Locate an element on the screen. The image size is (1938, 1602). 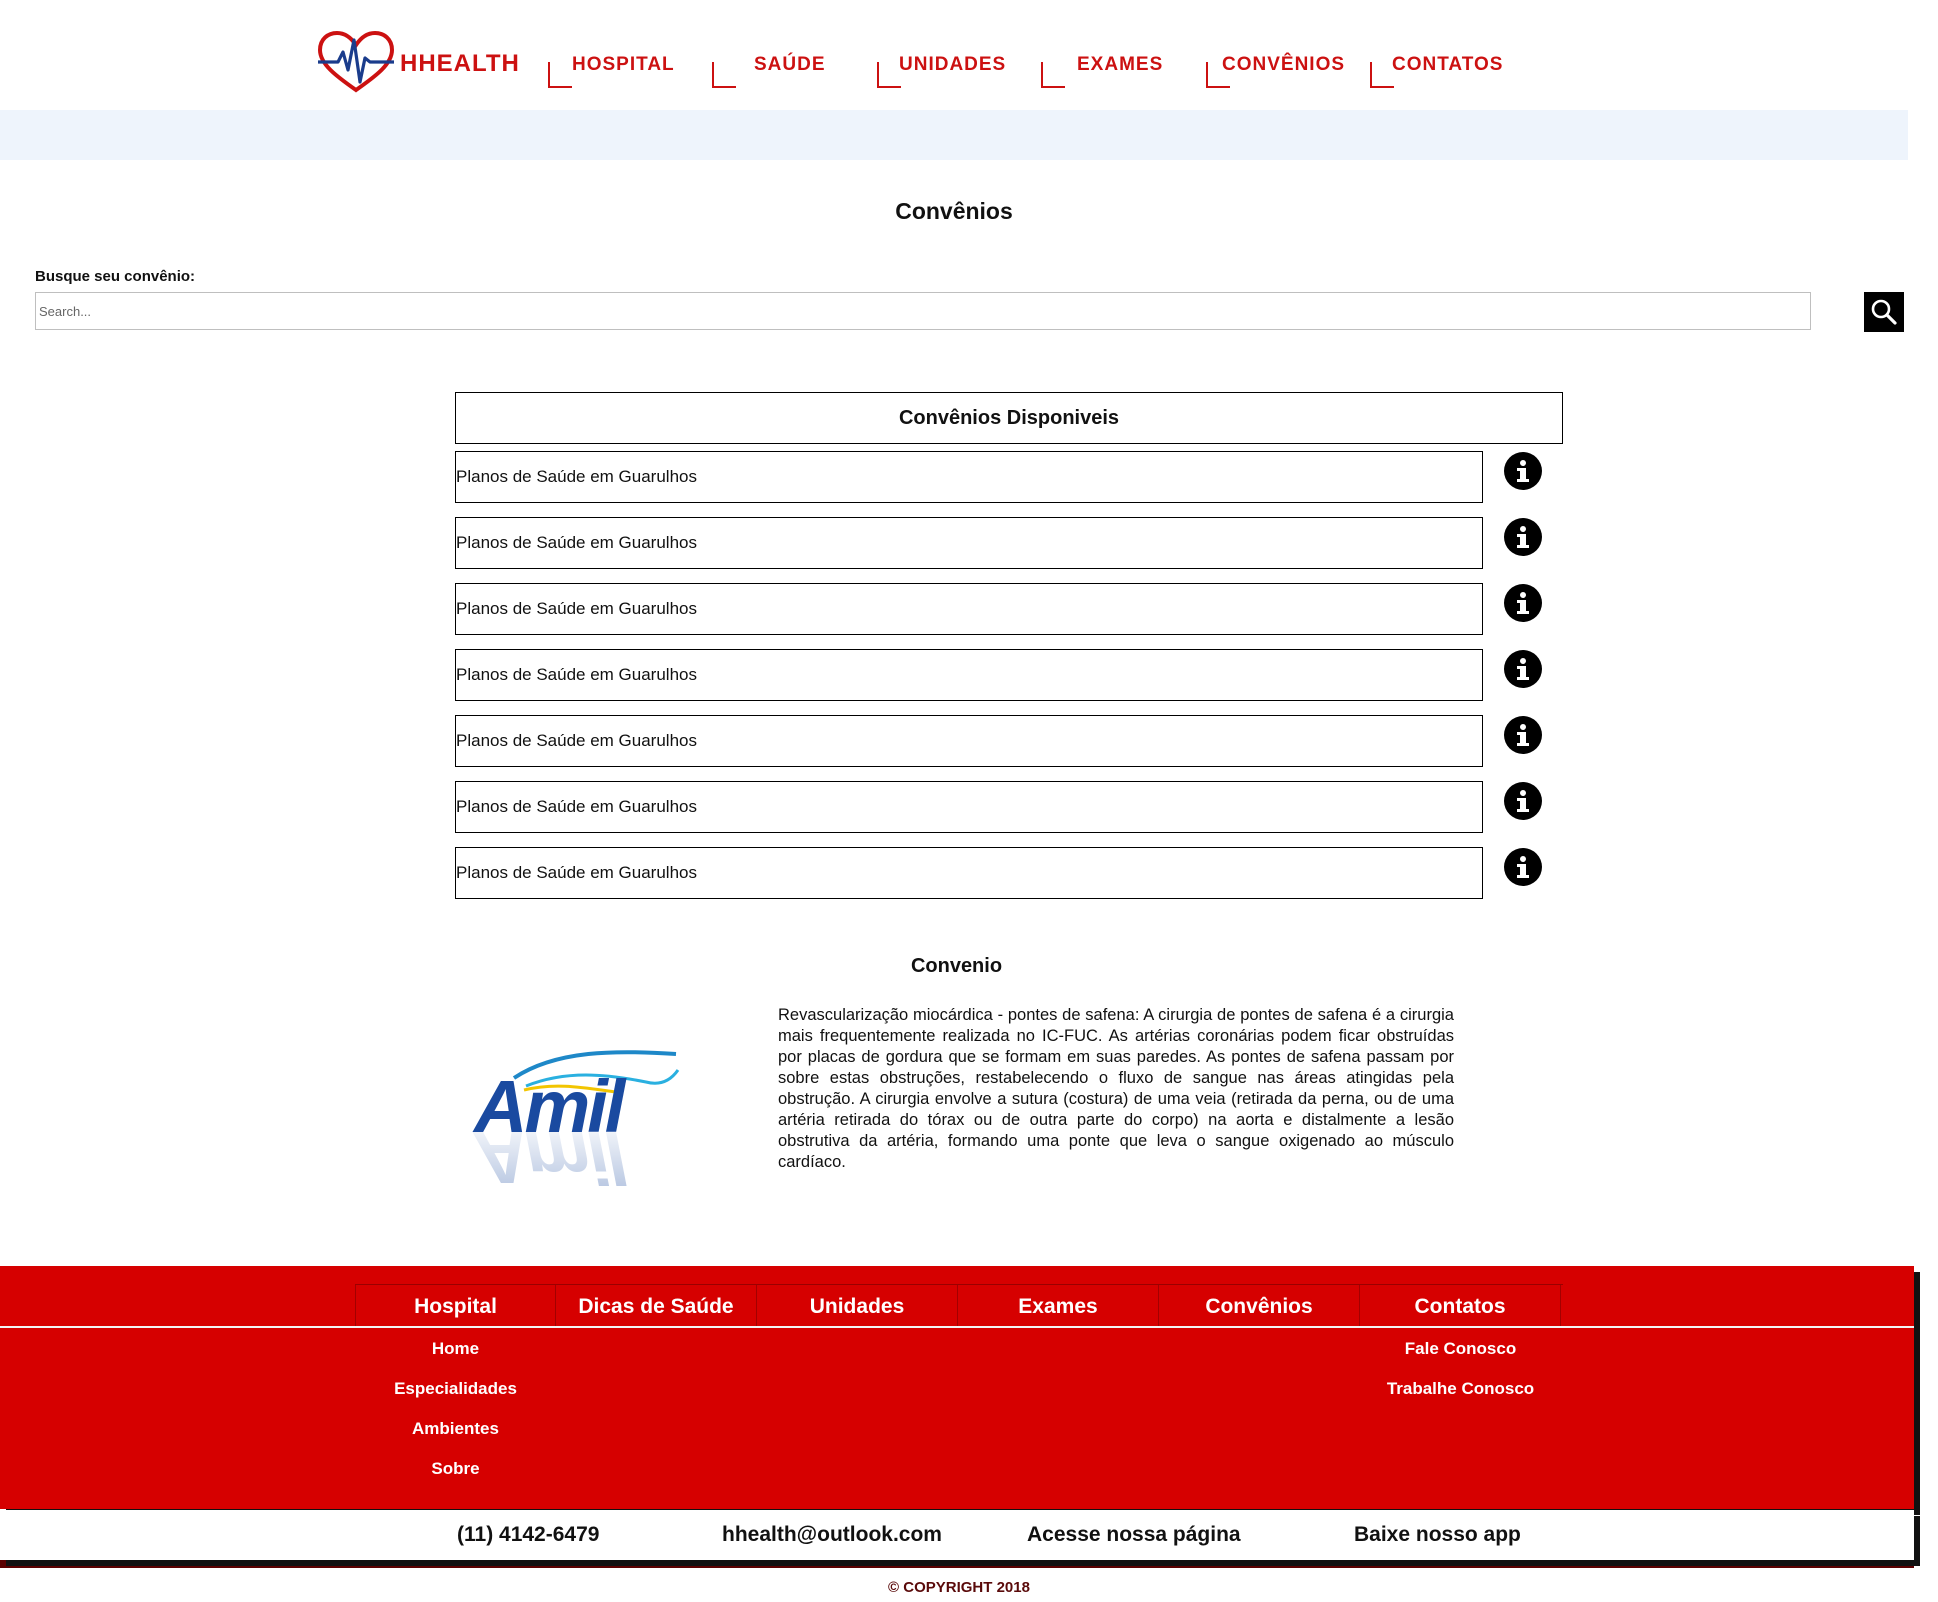
nav-label: CONTATOS is located at coordinates (1448, 64).